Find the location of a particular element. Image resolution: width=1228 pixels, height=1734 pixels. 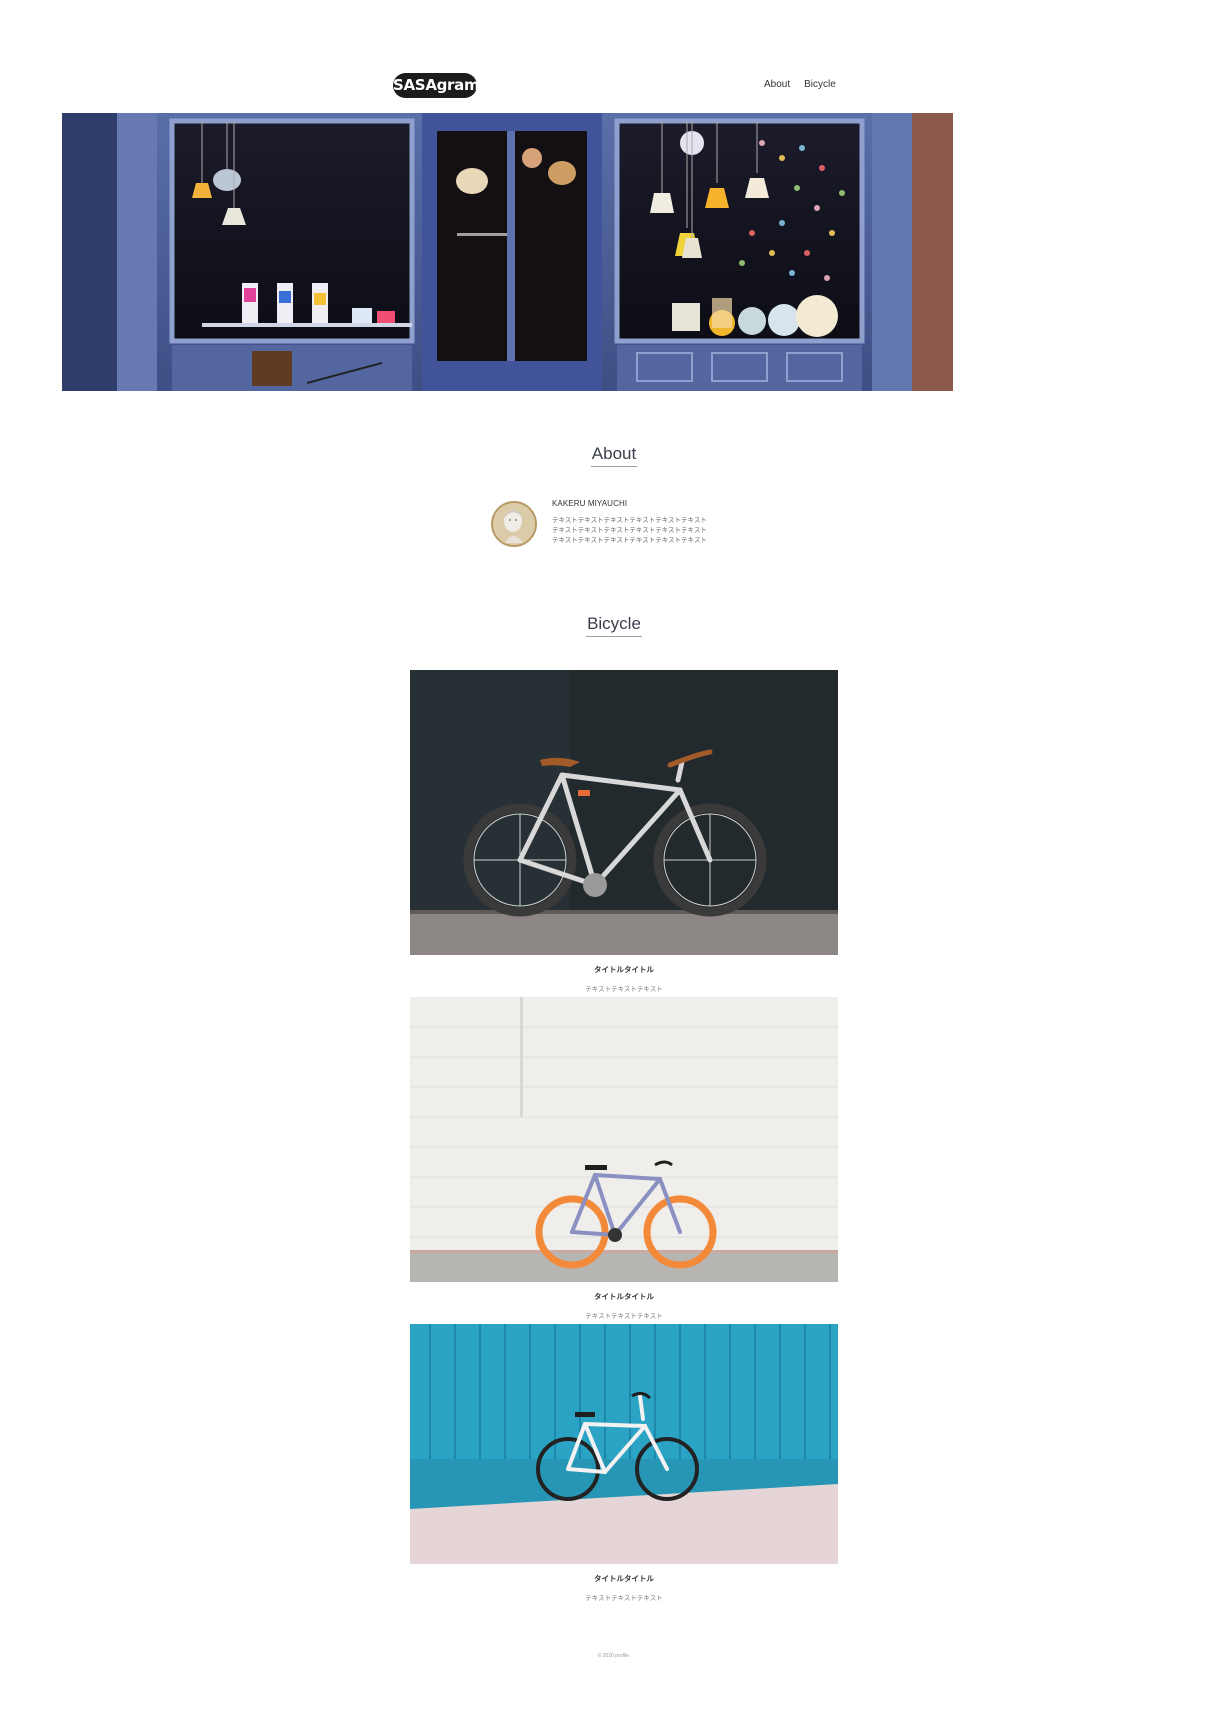

site-logo: SASAgram is located at coordinates (436, 85).